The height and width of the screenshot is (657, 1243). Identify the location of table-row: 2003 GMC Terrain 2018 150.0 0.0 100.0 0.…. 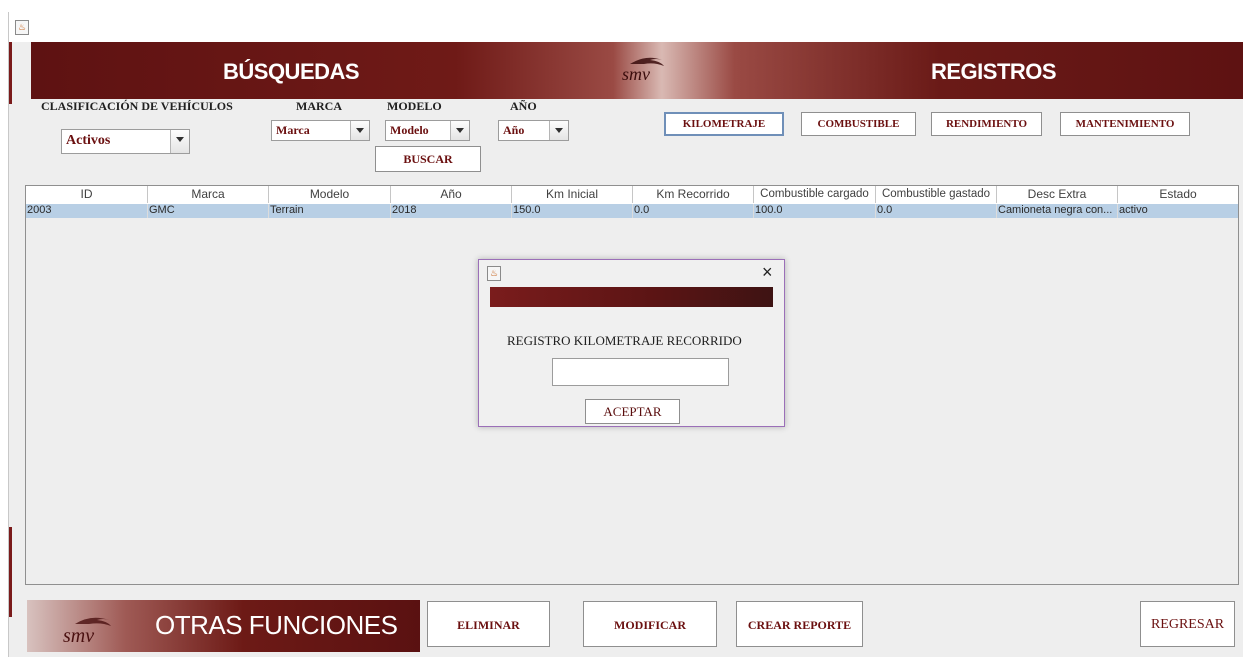
(632, 211).